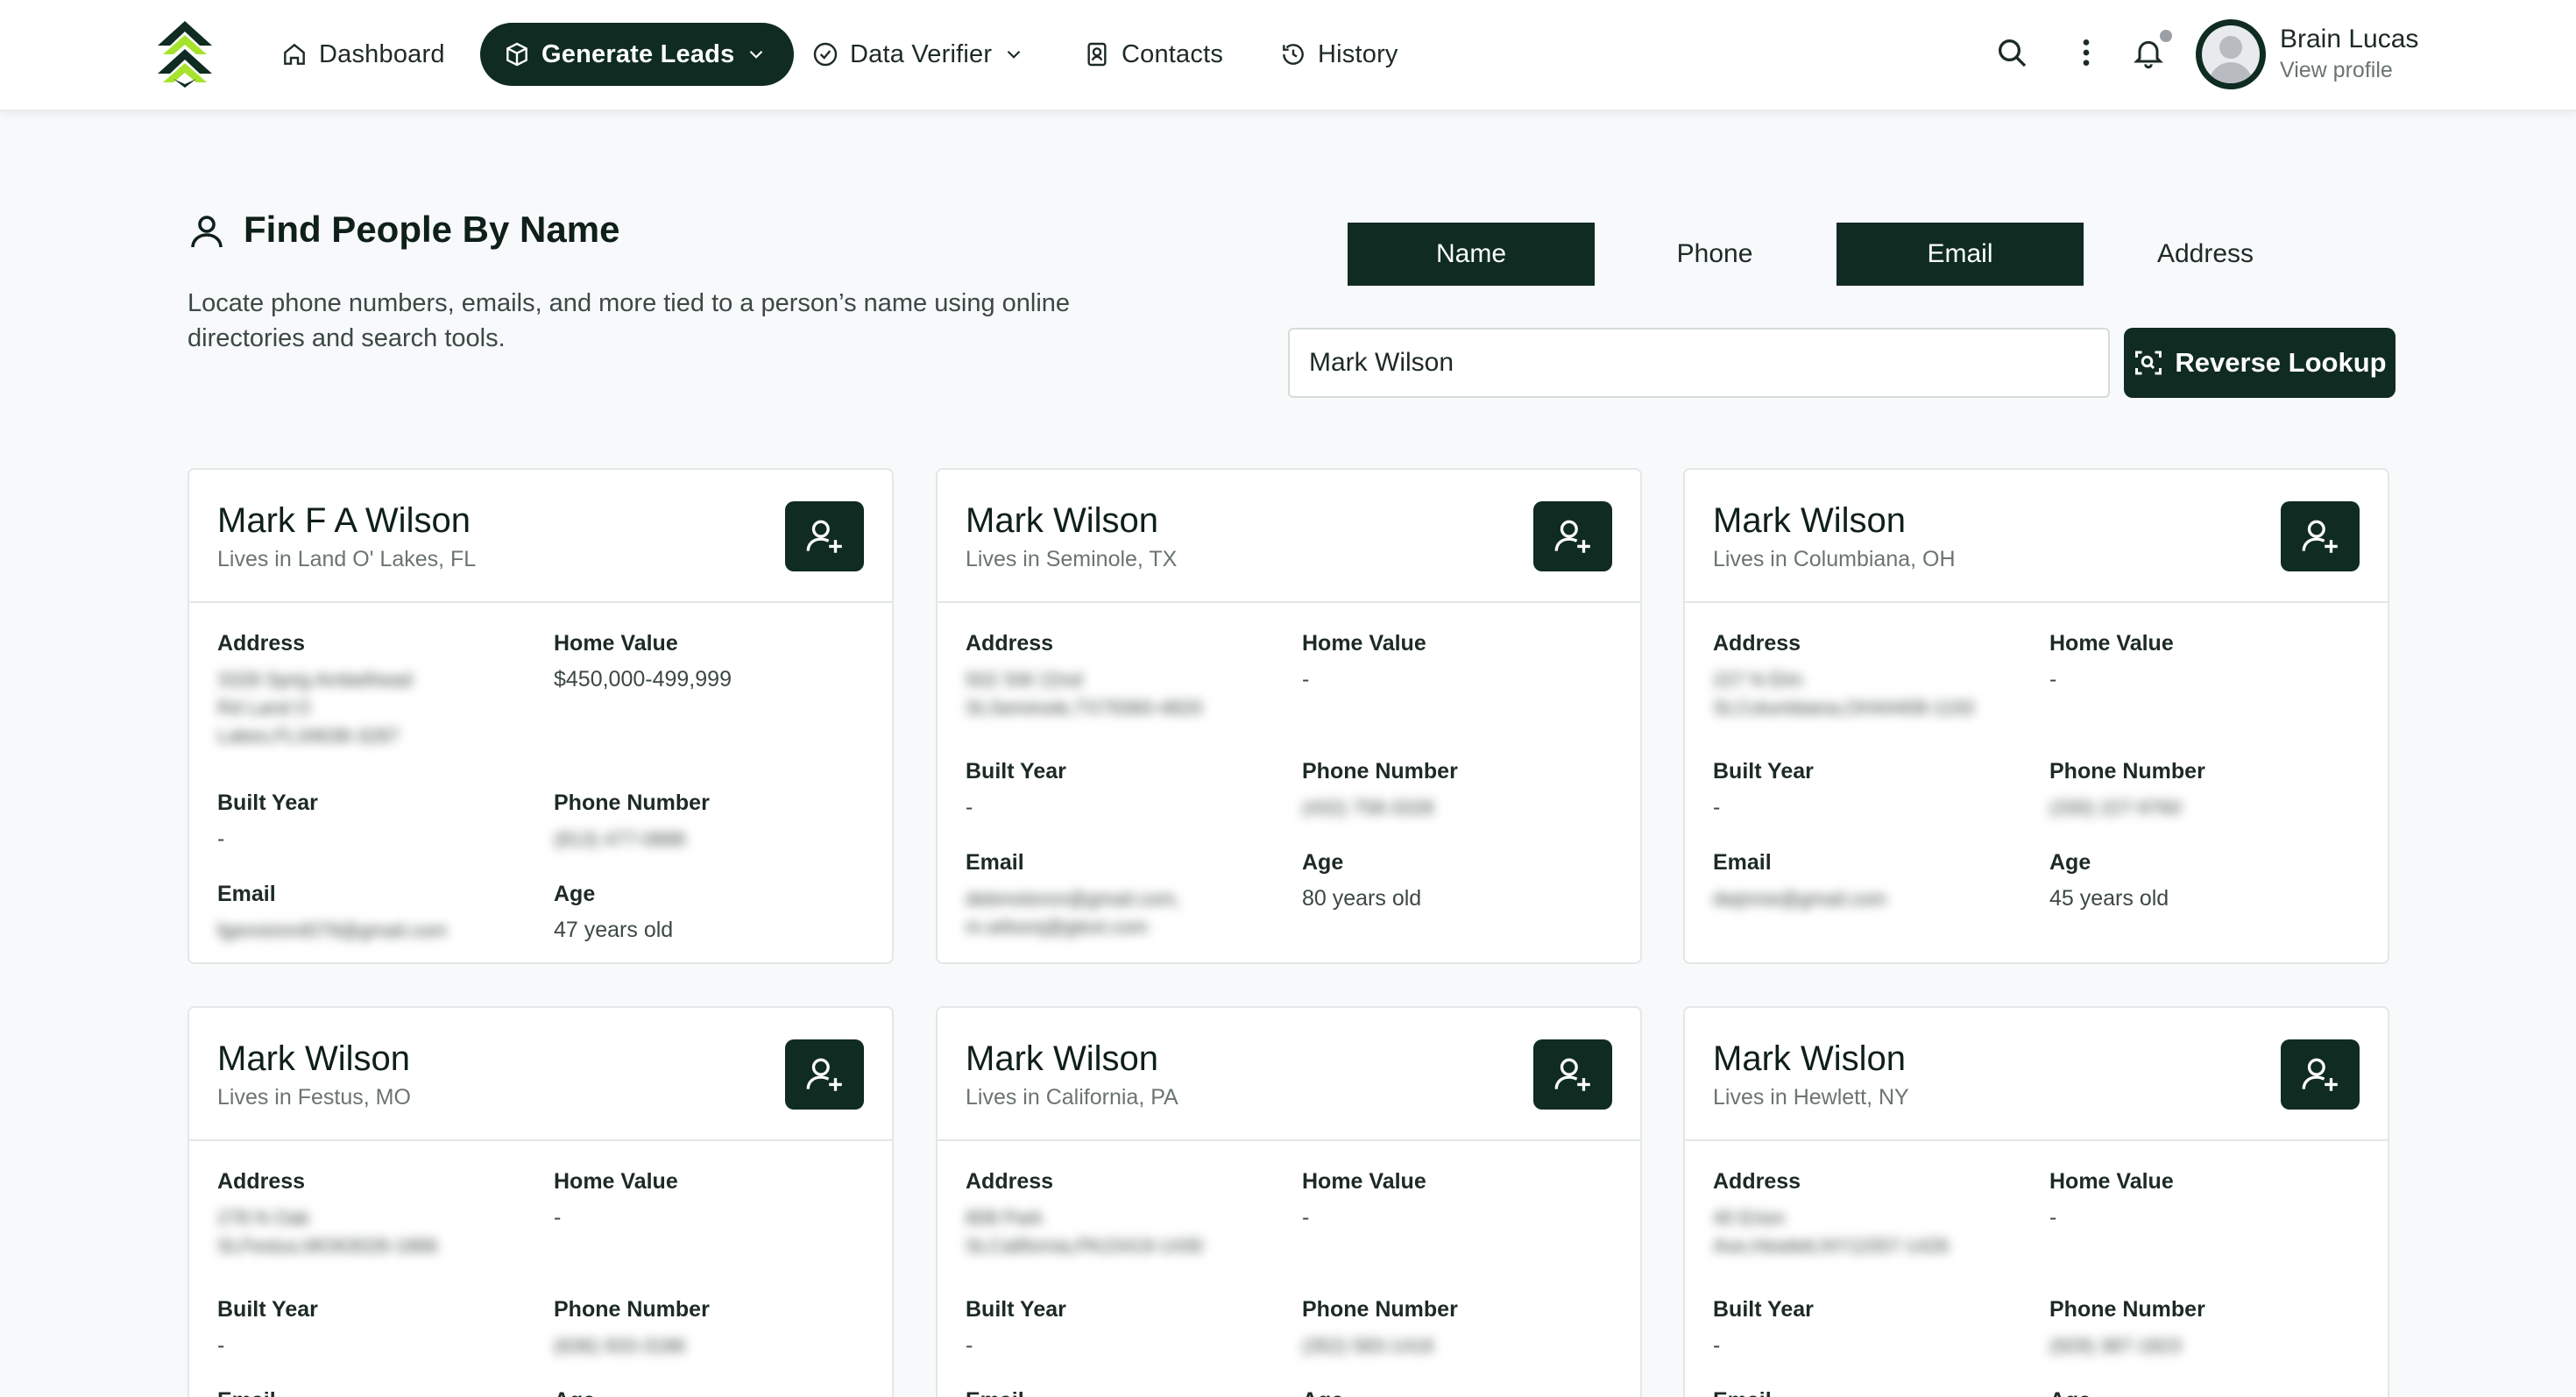 The width and height of the screenshot is (2576, 1397). Describe the element at coordinates (2086, 53) in the screenshot. I see `more-vertical-icon` at that location.